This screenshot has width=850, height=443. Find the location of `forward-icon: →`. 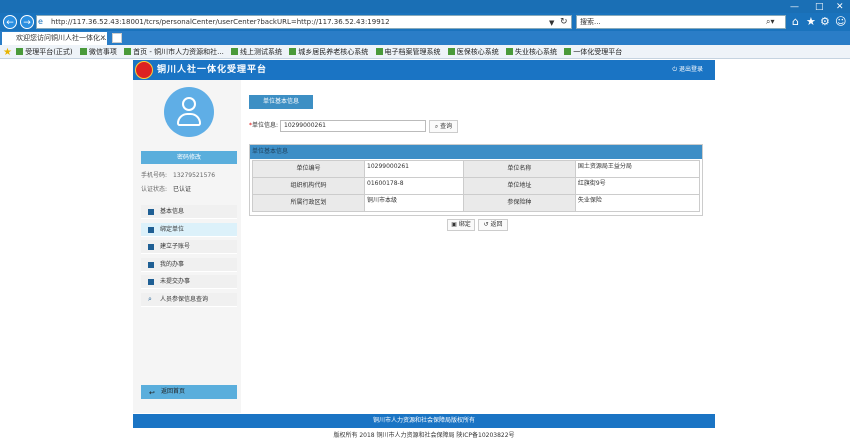

forward-icon: → is located at coordinates (27, 22).